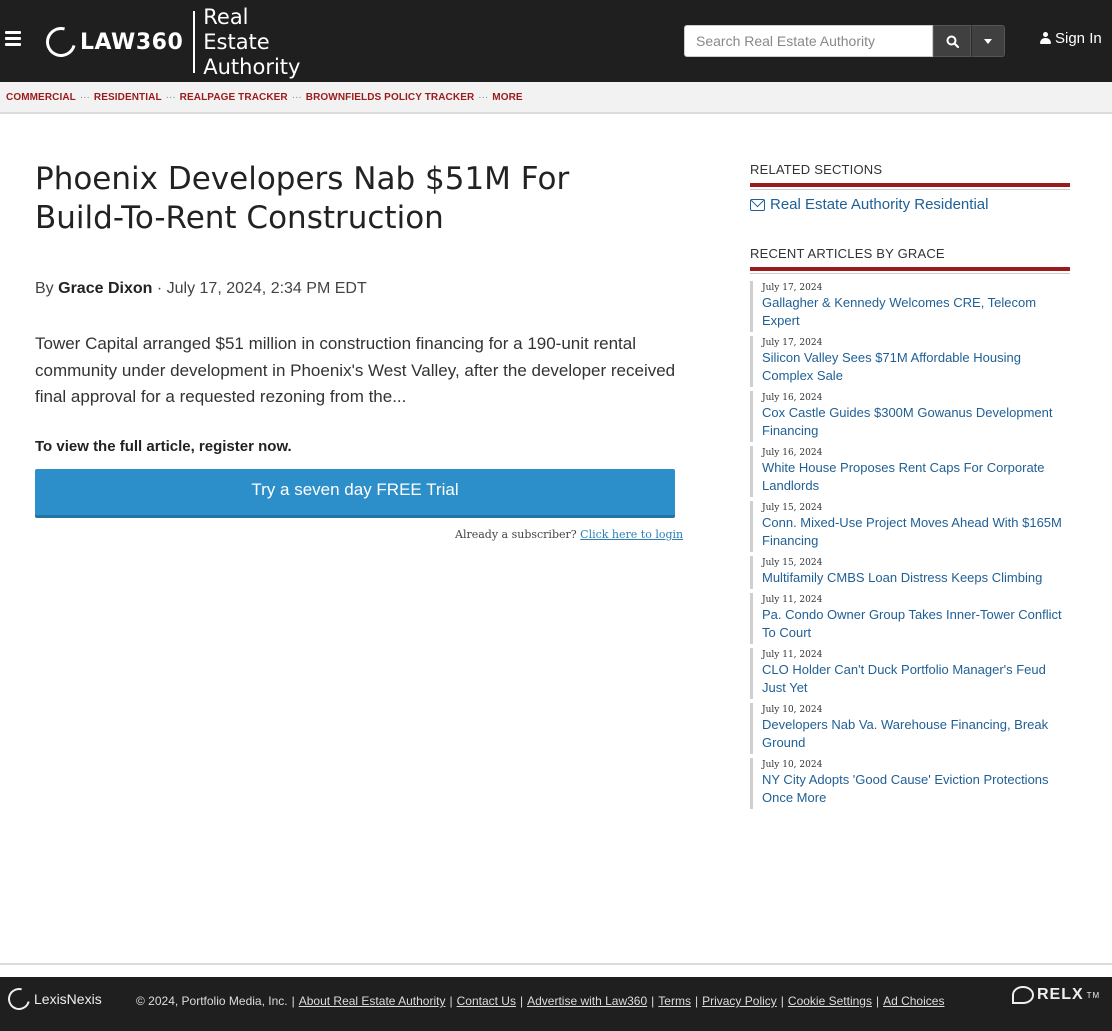 Image resolution: width=1112 pixels, height=1031 pixels. Describe the element at coordinates (910, 176) in the screenshot. I see `related-sections-heading: RELATED SECTIONS` at that location.